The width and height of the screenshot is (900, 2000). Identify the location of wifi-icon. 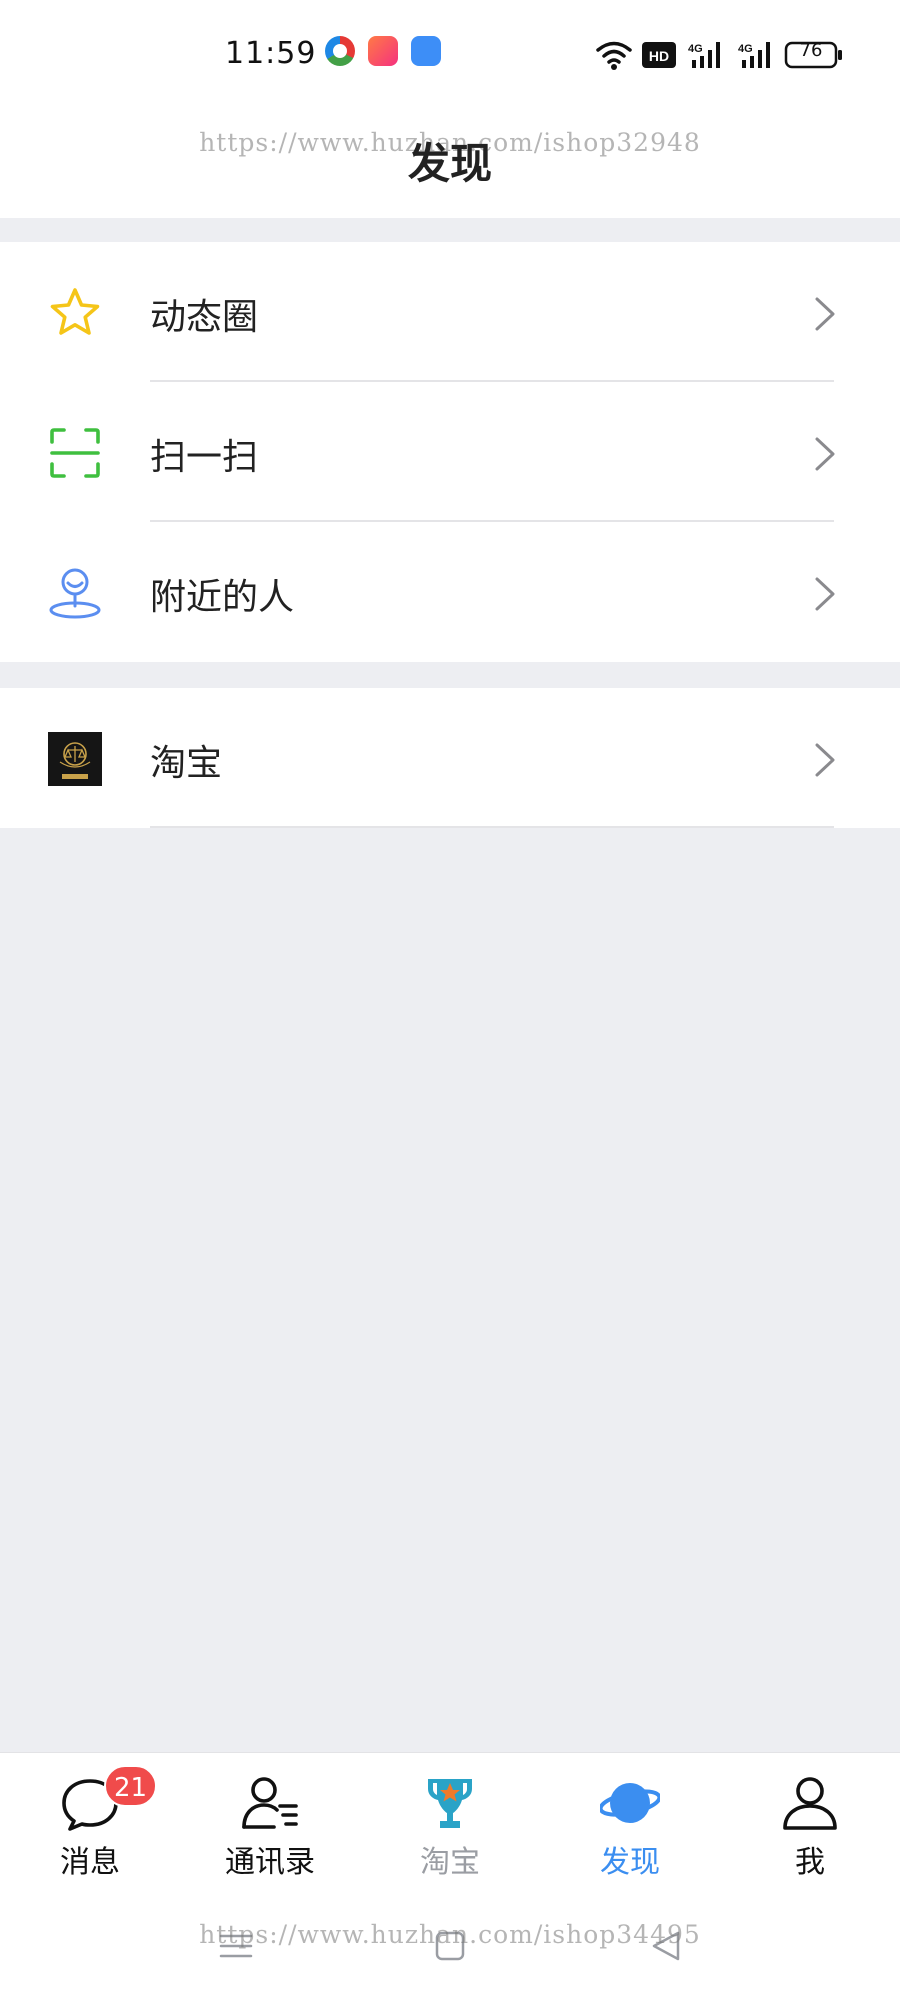
(614, 52).